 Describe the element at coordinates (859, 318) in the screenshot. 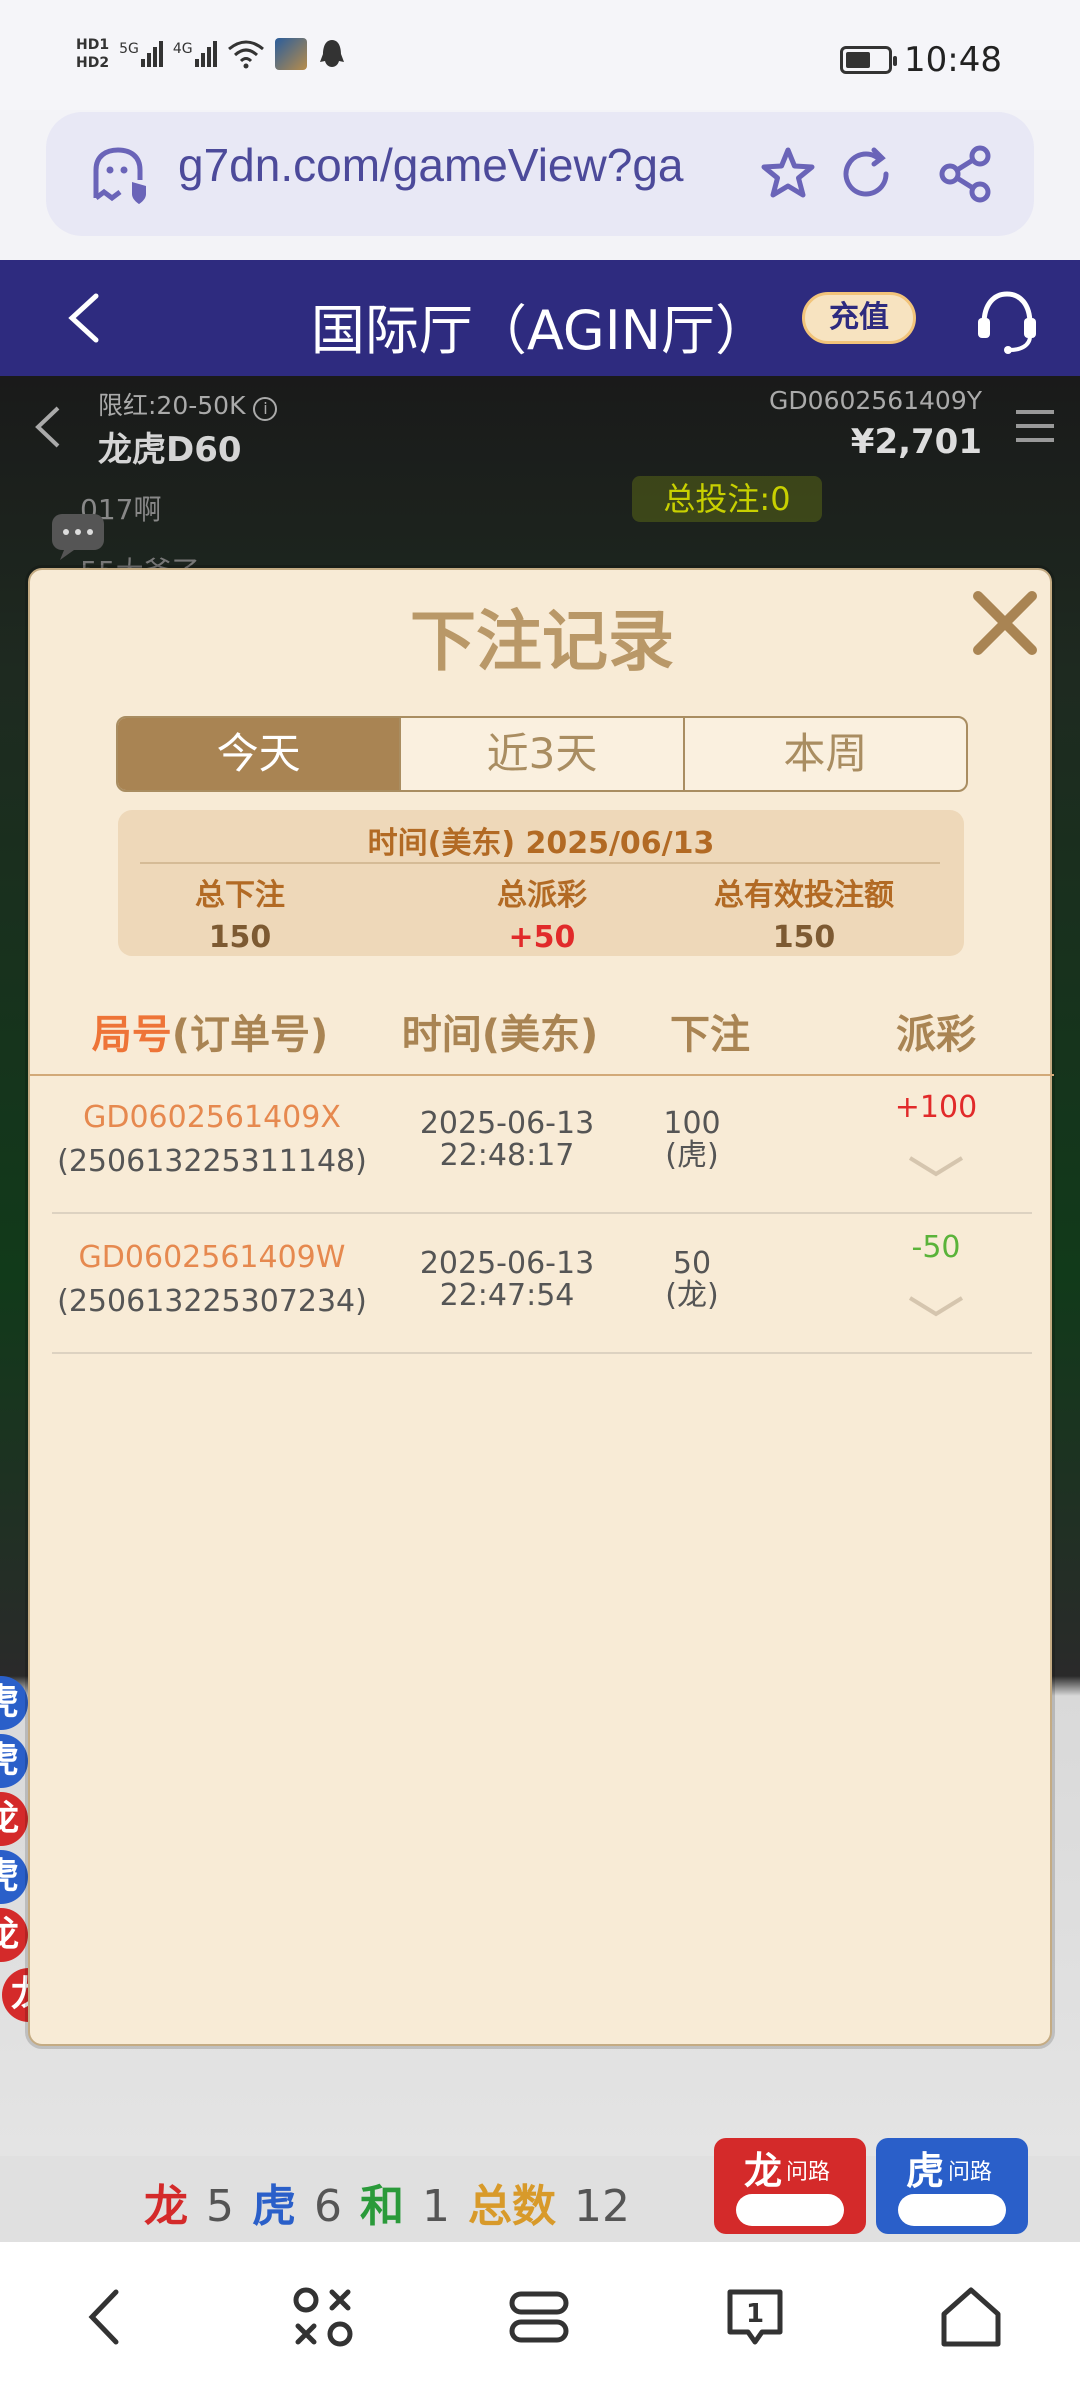

I see `recharge-button: 充值` at that location.